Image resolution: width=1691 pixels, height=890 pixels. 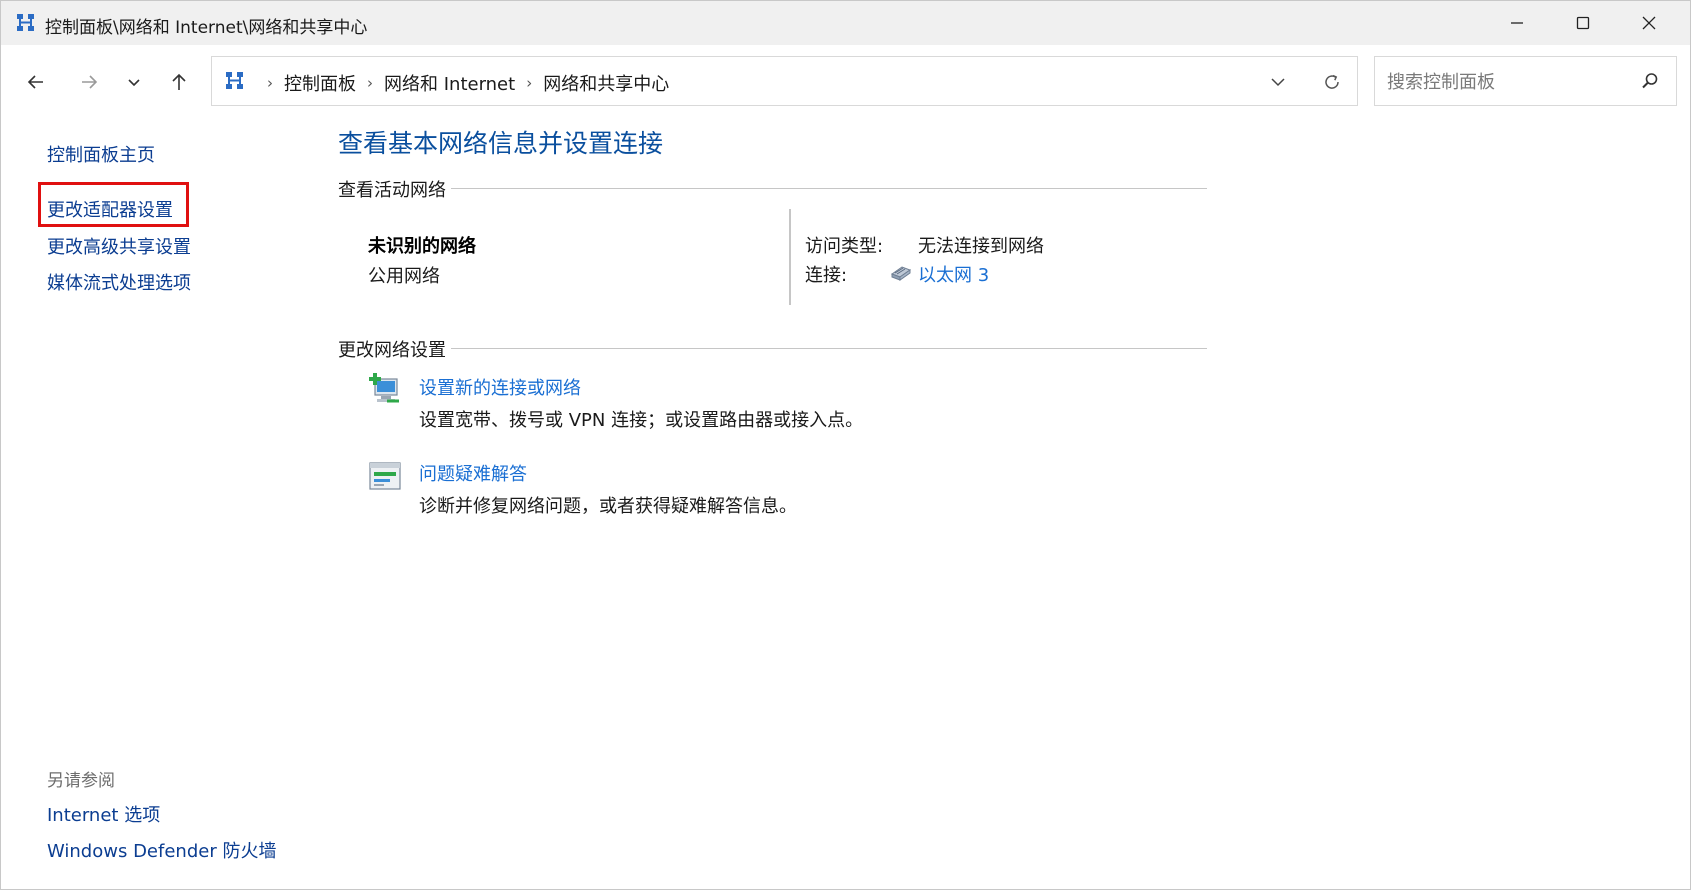 I want to click on setup-new-connection-link: 设置新的连接或网络, so click(x=500, y=387).